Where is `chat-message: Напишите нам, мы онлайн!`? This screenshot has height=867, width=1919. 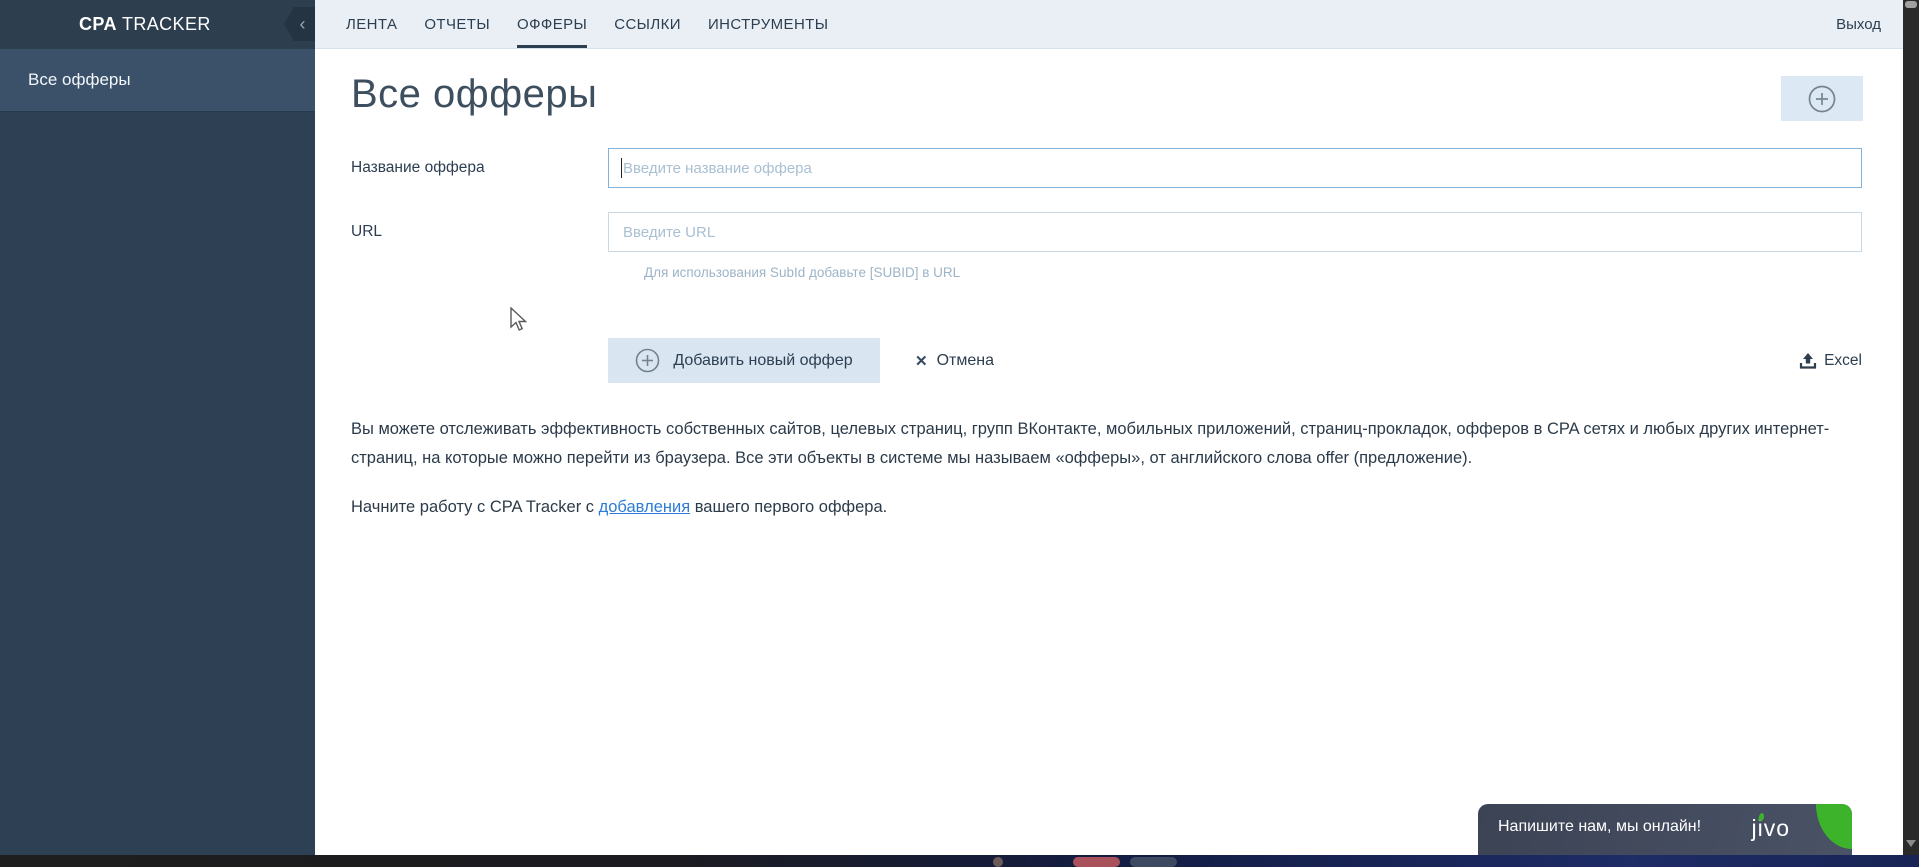
chat-message: Напишите нам, мы онлайн! is located at coordinates (1600, 826).